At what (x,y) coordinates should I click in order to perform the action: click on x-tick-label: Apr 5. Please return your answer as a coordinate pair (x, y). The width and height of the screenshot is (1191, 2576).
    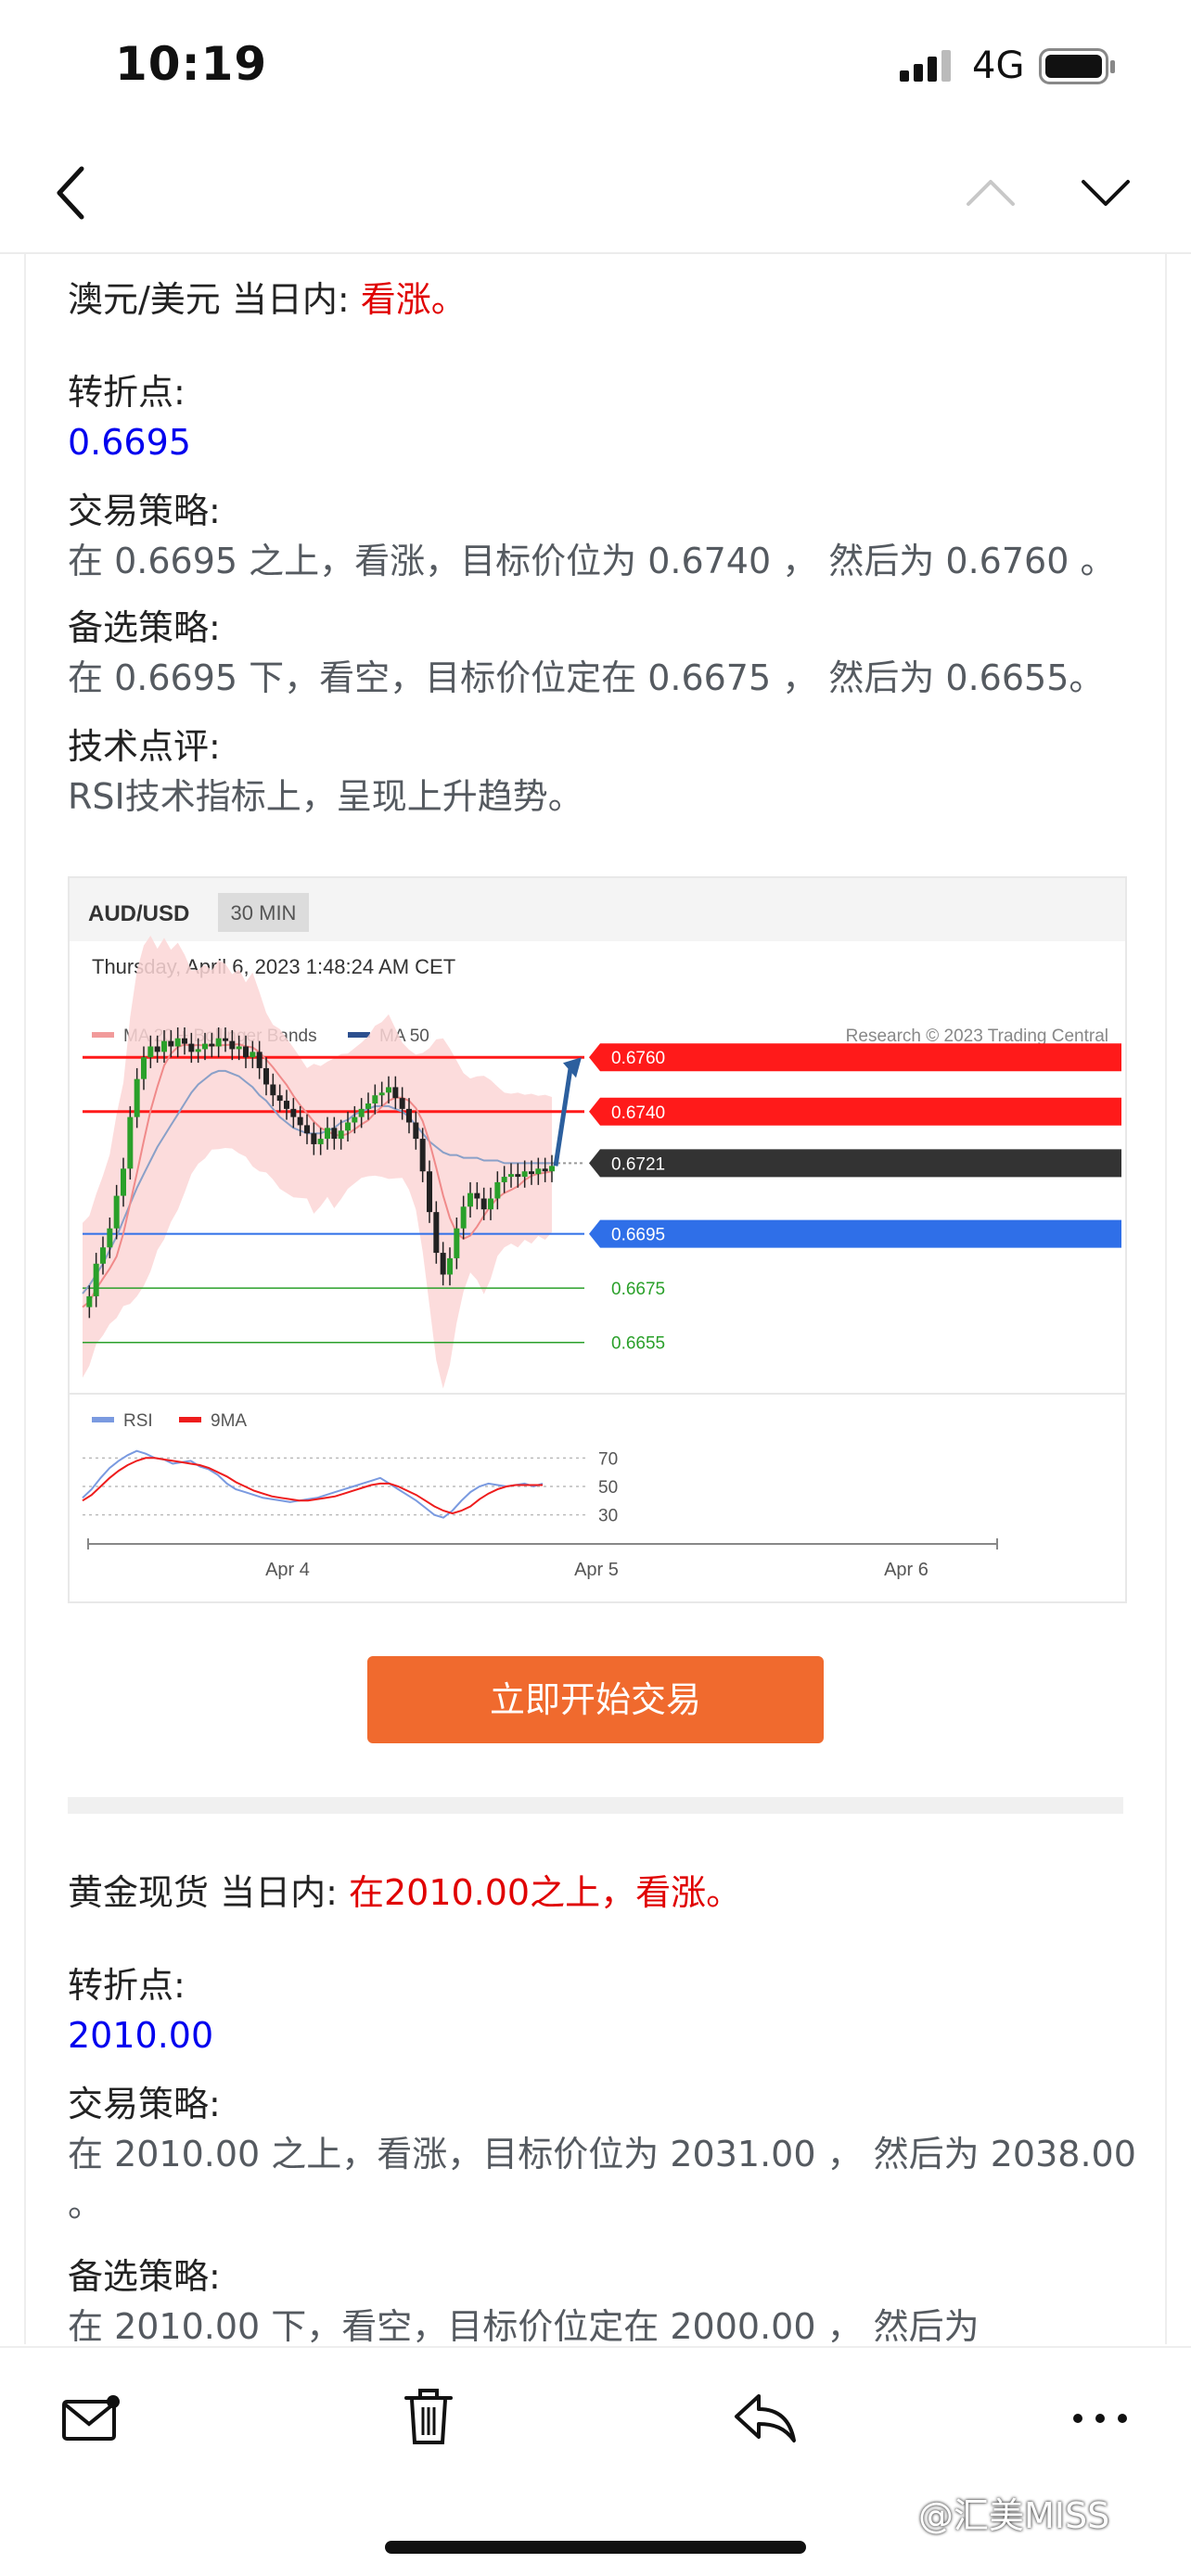
    Looking at the image, I should click on (597, 1570).